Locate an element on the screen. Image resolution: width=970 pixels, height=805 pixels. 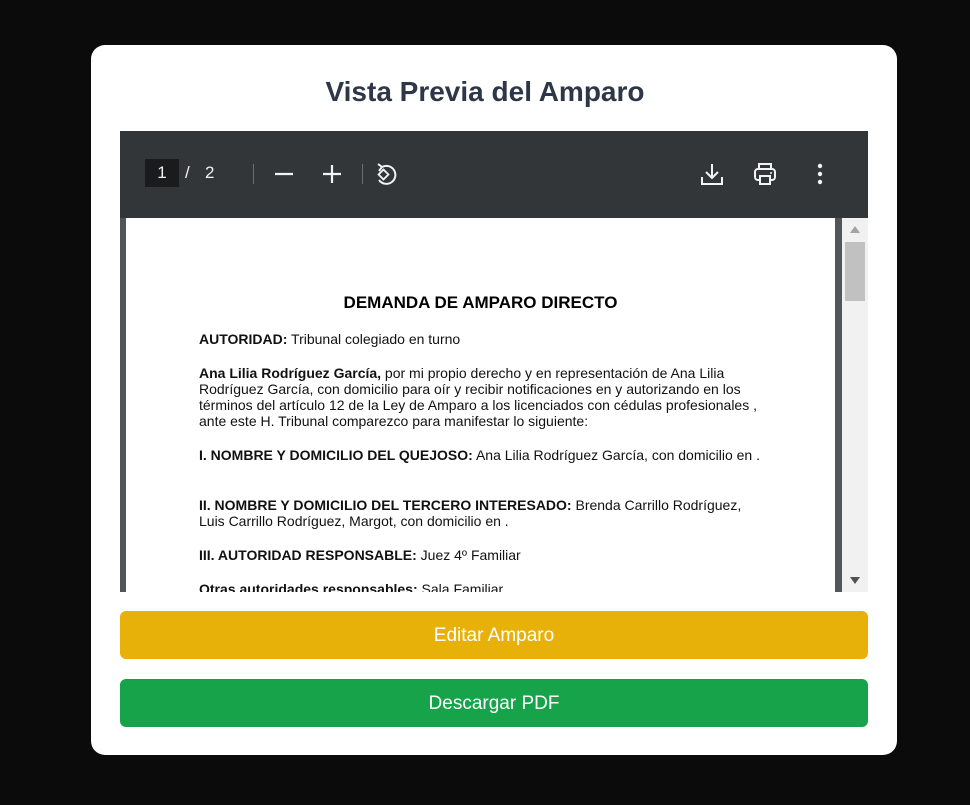
quejoso-label: I. NOMBRE Y DOMICILIO DEL QUEJOSO: is located at coordinates (336, 455).